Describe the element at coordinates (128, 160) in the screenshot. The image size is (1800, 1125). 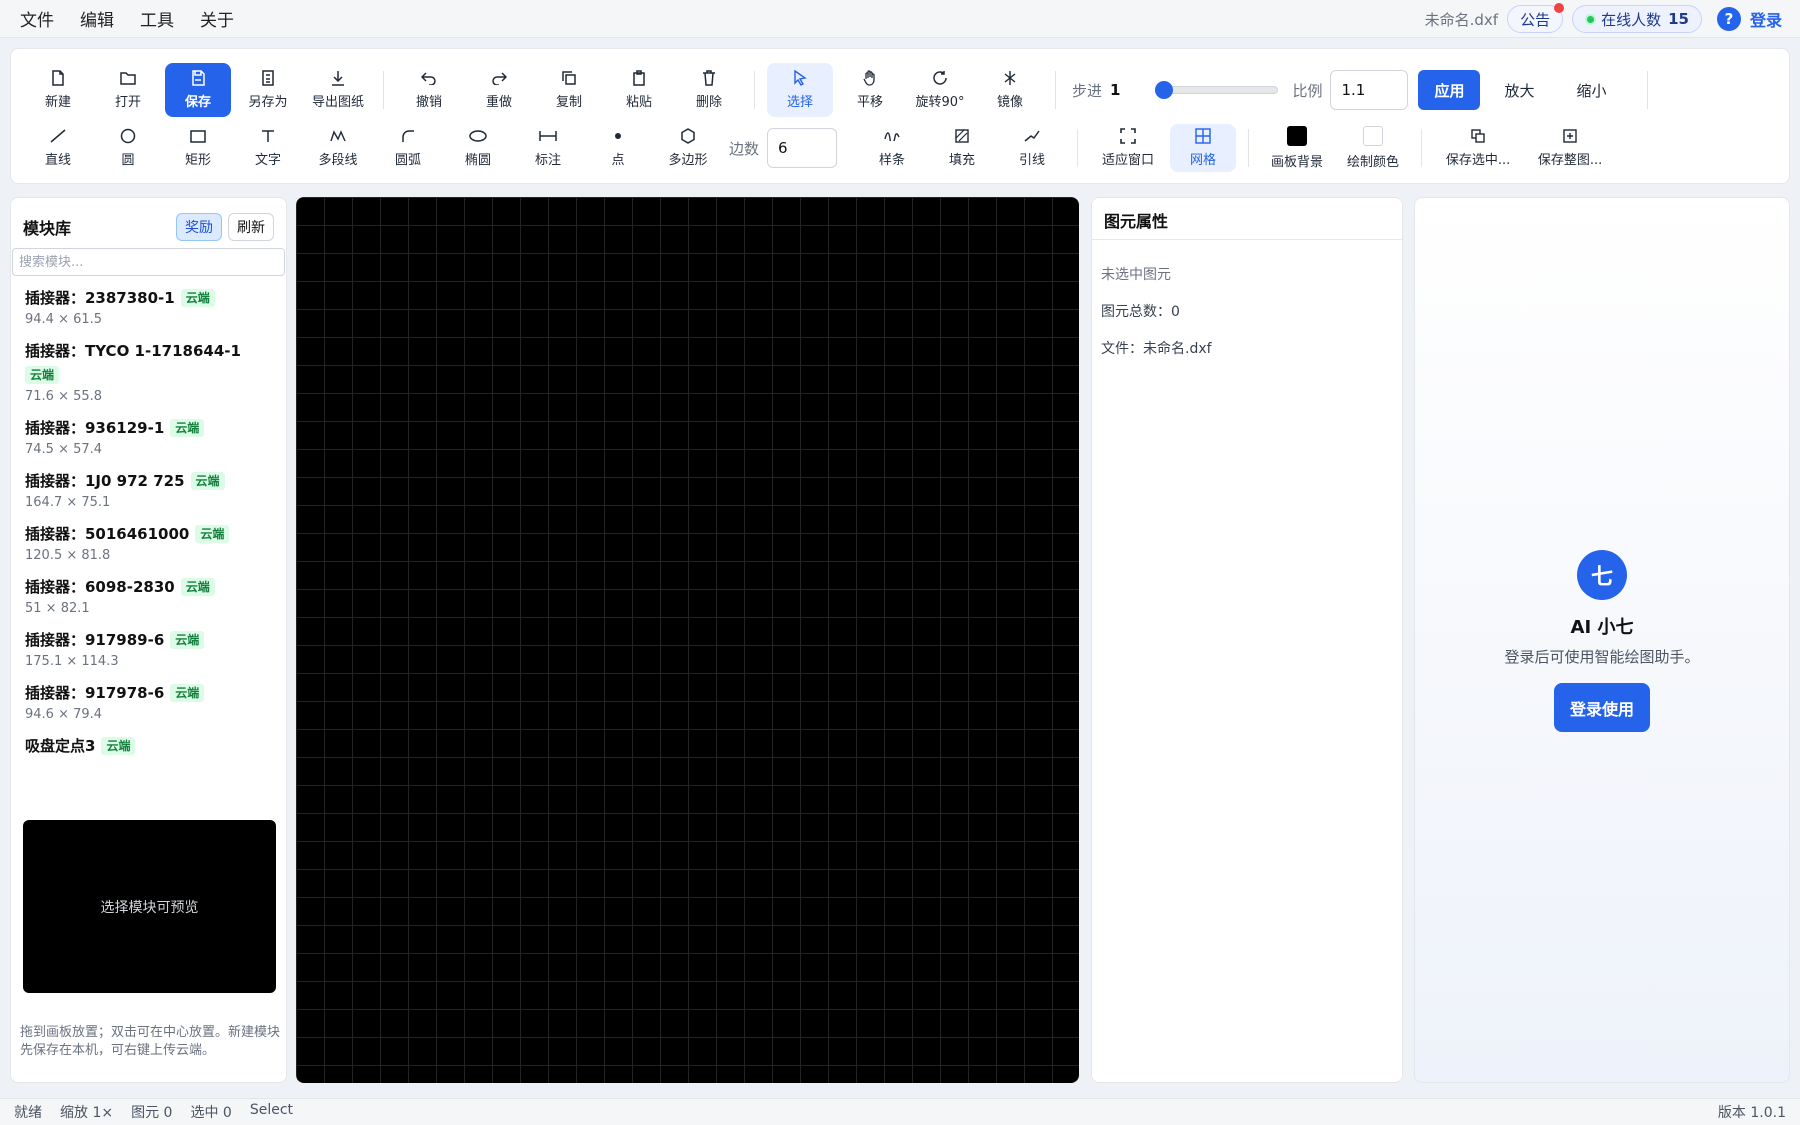
I see `circle-label: 圆` at that location.